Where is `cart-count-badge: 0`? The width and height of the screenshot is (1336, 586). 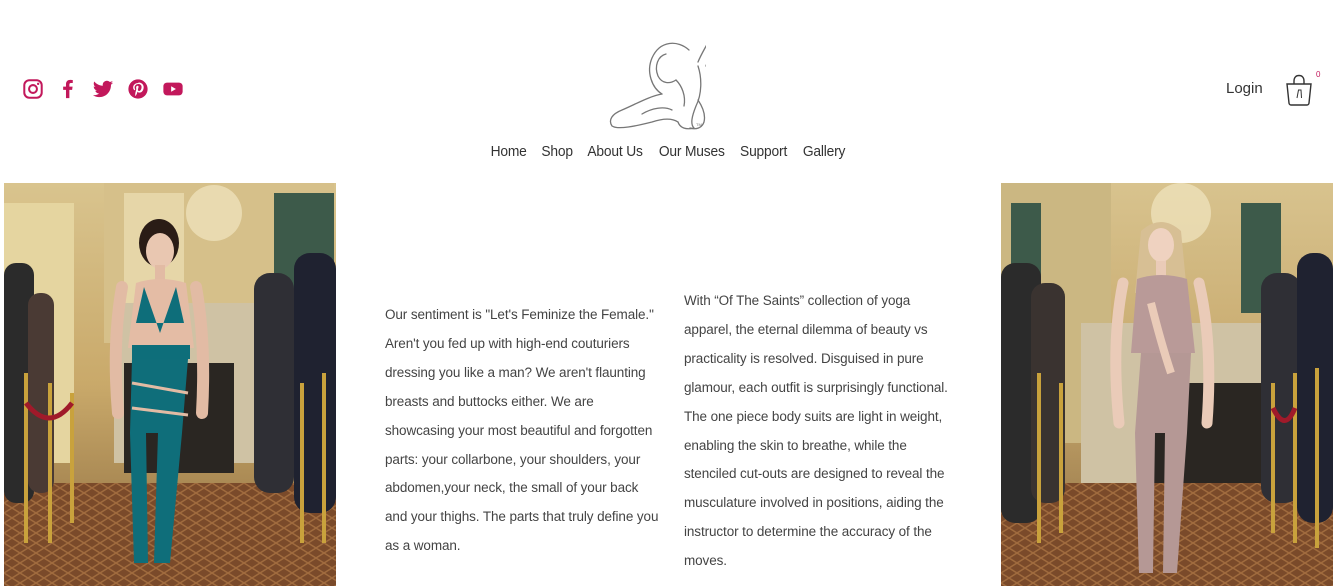
cart-count-badge: 0 is located at coordinates (1318, 74).